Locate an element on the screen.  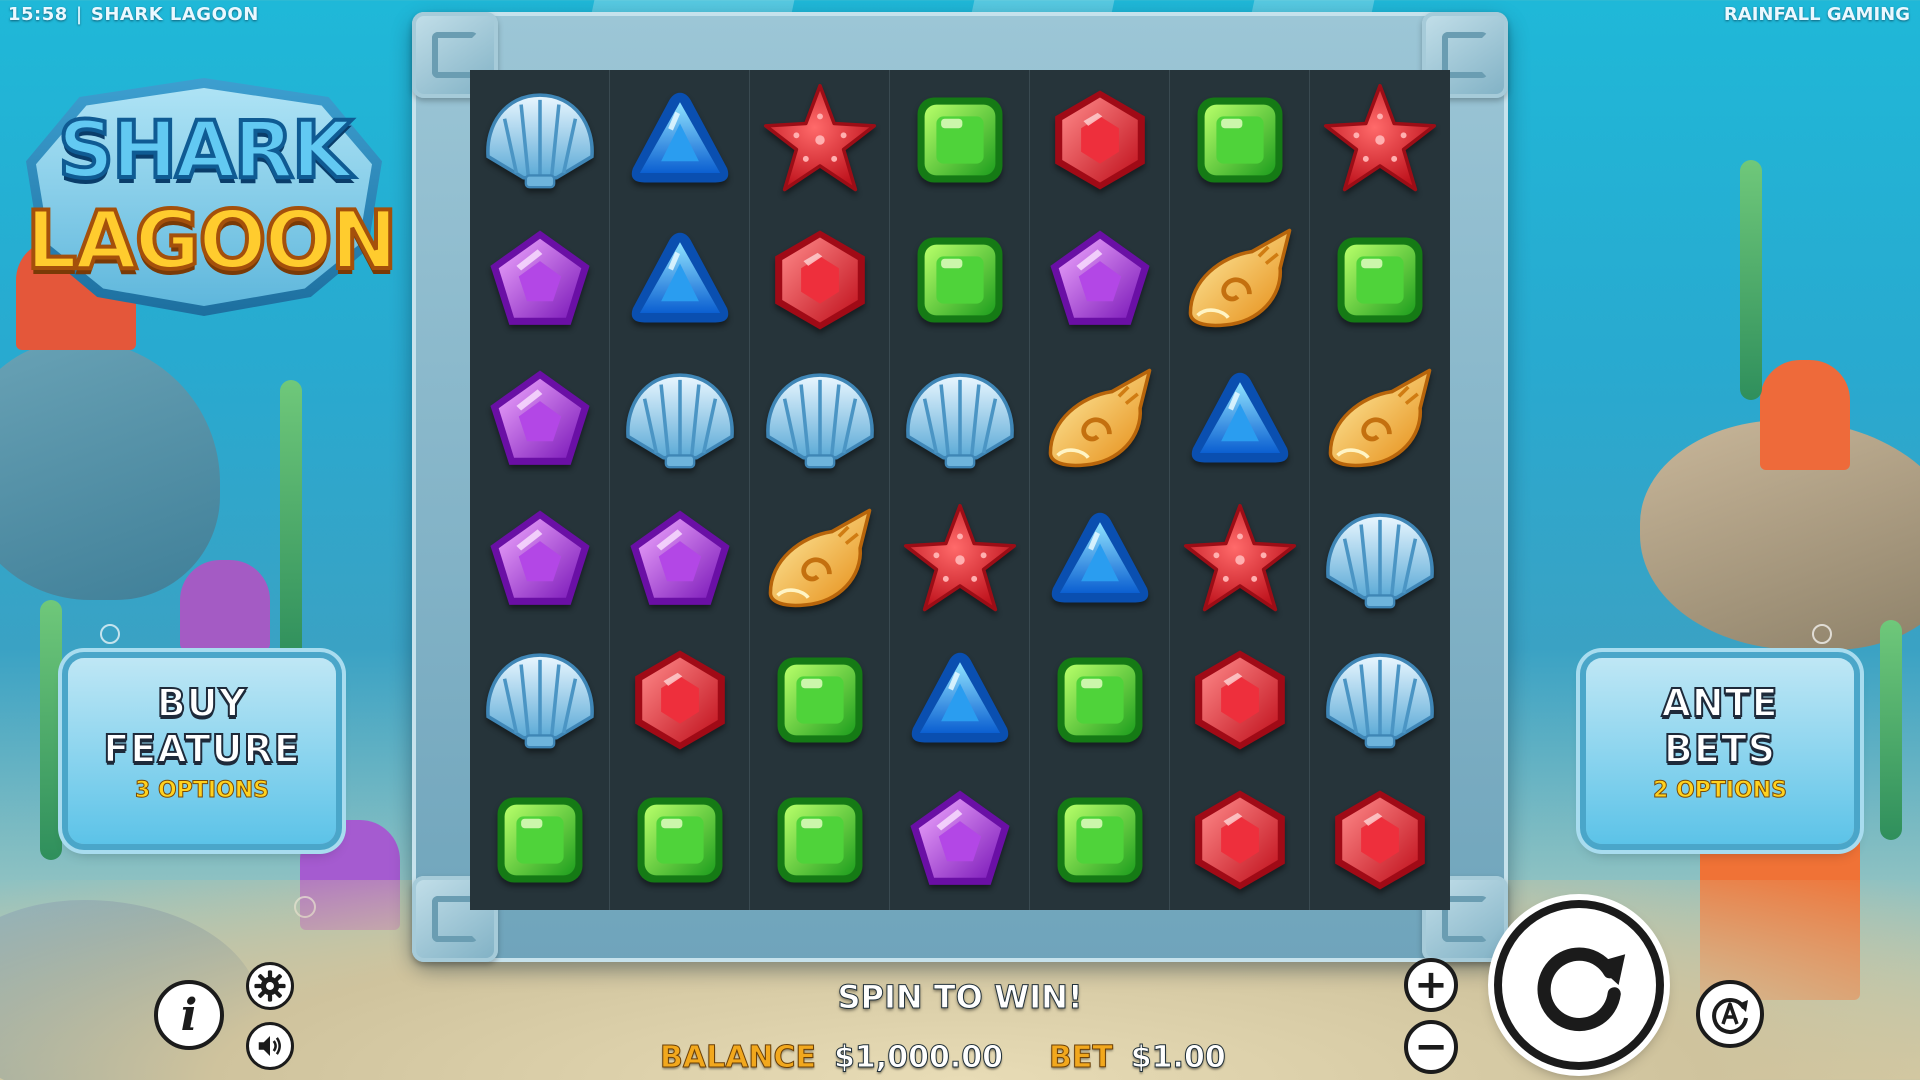
clock-time: 15:58 is located at coordinates (38, 14).